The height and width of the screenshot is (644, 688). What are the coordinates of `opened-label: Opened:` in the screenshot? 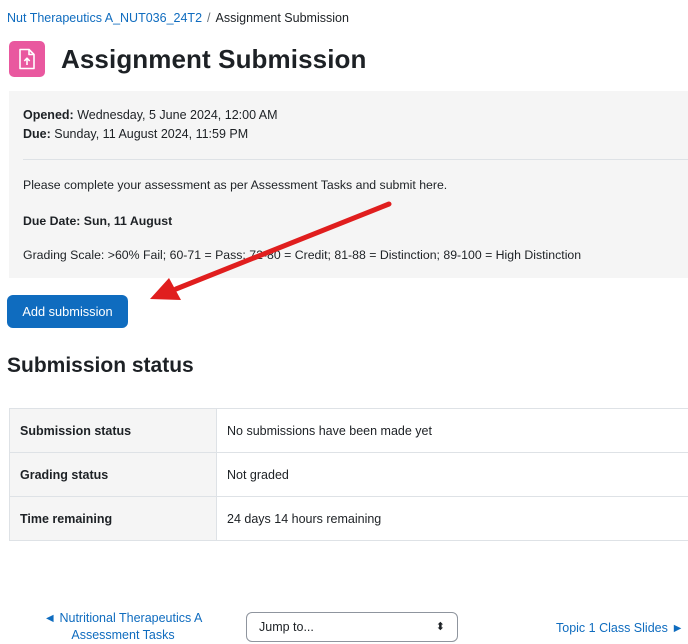 It's located at (48, 115).